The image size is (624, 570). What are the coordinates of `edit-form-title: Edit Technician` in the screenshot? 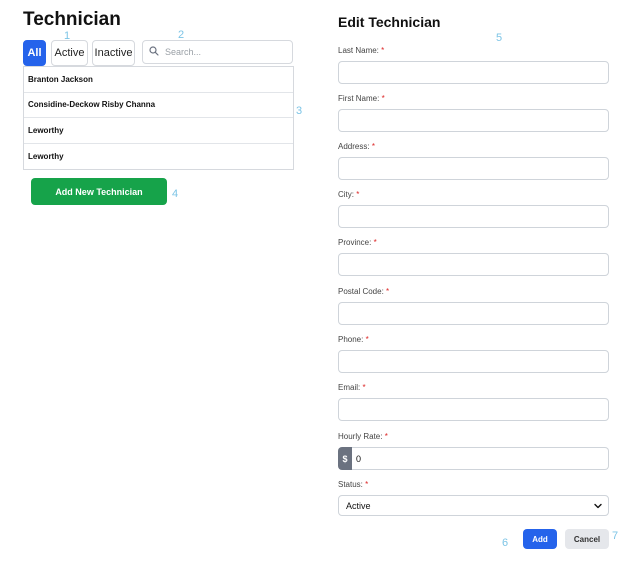 It's located at (389, 22).